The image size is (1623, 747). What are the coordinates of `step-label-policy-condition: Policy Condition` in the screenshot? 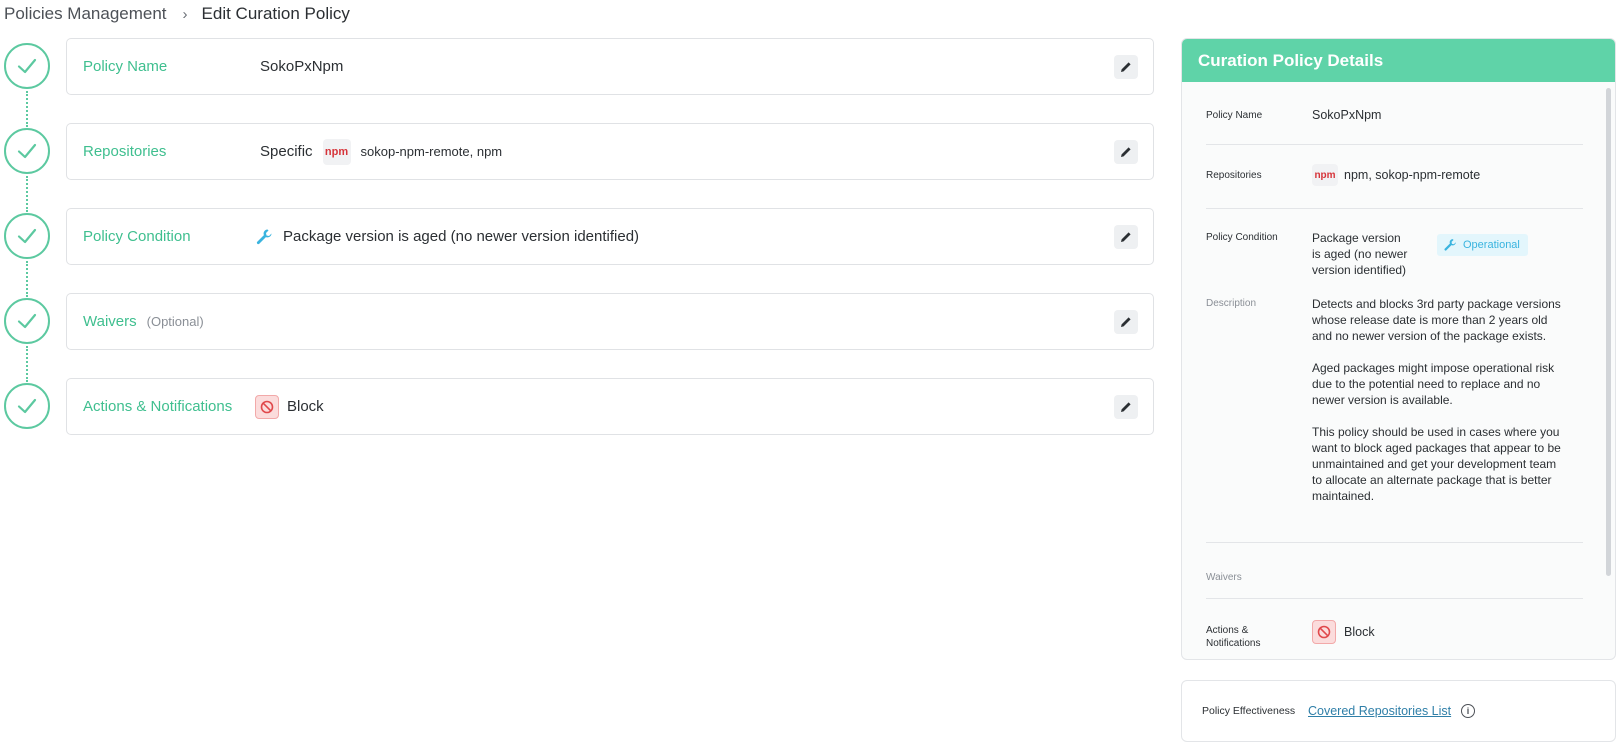 It's located at (137, 236).